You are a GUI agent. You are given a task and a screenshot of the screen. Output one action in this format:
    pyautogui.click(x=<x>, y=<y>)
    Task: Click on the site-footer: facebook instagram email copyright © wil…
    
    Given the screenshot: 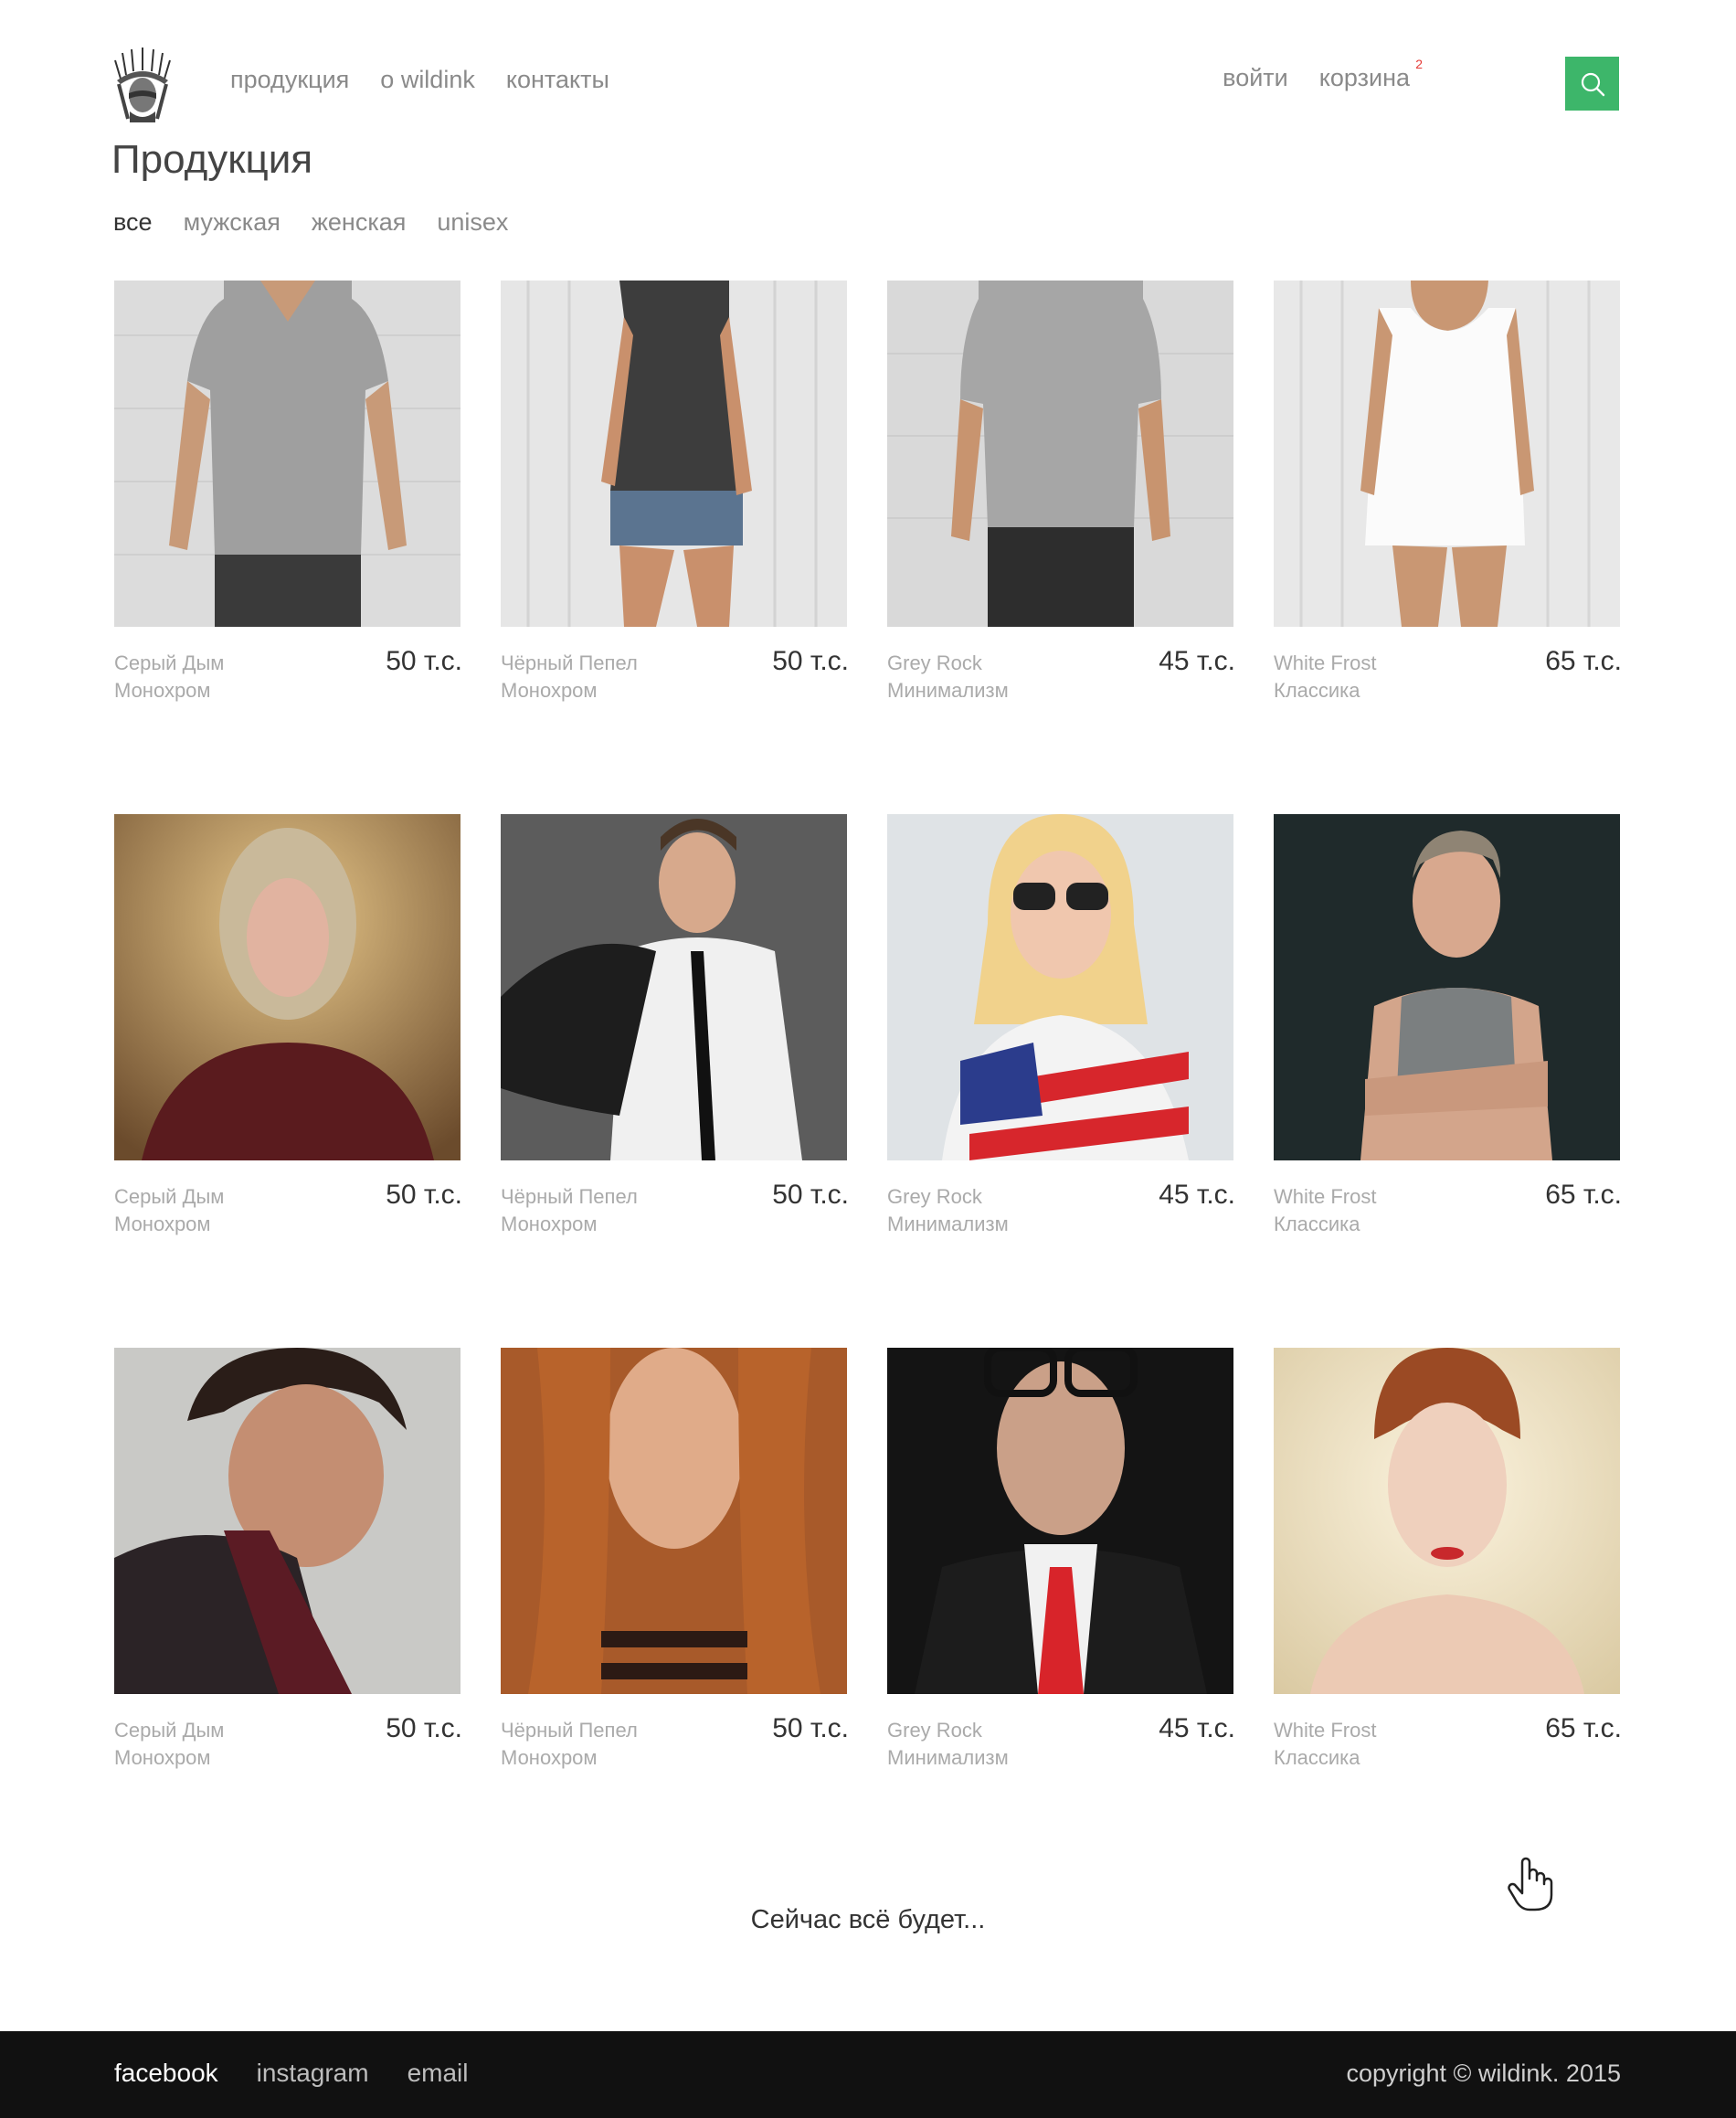 What is the action you would take?
    pyautogui.click(x=868, y=2074)
    